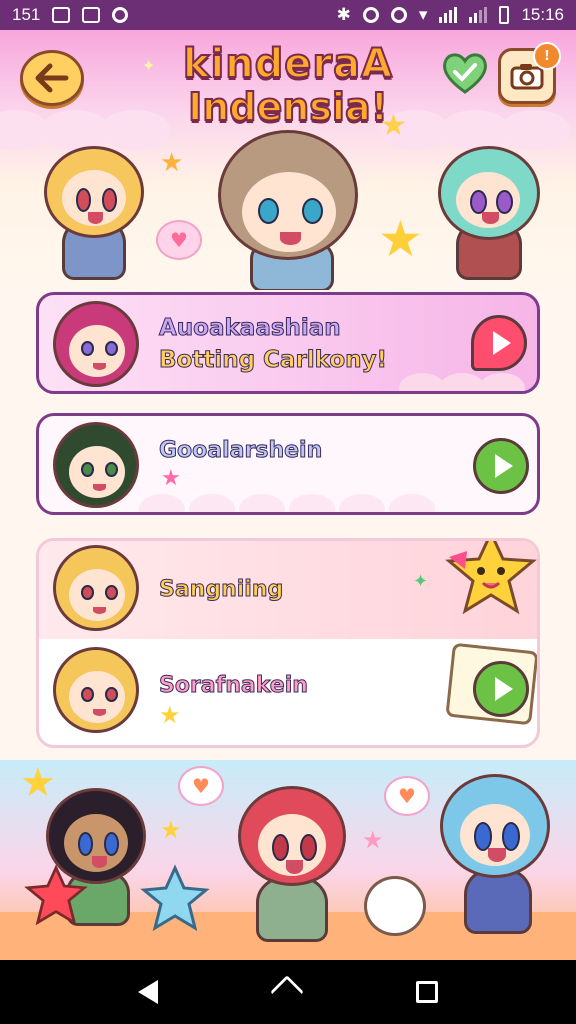 The width and height of the screenshot is (576, 1024). Describe the element at coordinates (490, 215) in the screenshot. I see `character-right` at that location.